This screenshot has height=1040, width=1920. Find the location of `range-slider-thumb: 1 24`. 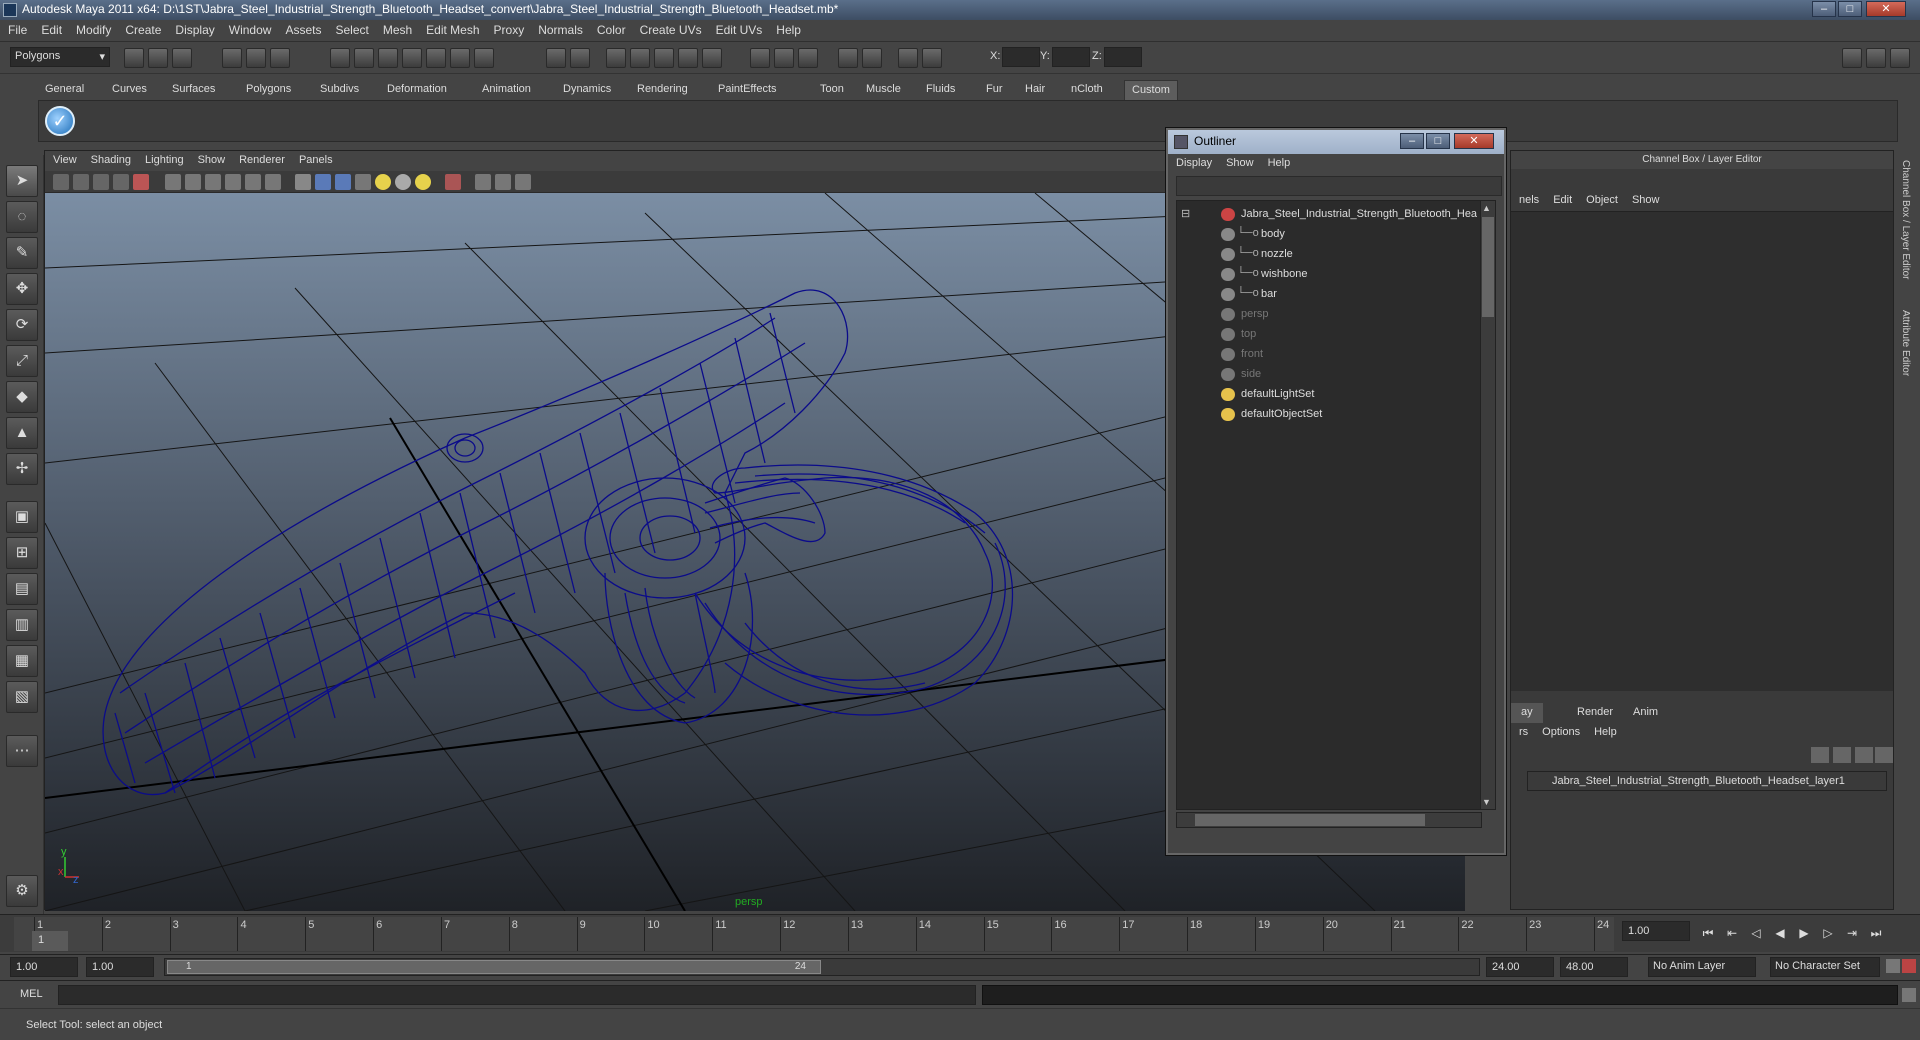

range-slider-thumb: 1 24 is located at coordinates (494, 967).